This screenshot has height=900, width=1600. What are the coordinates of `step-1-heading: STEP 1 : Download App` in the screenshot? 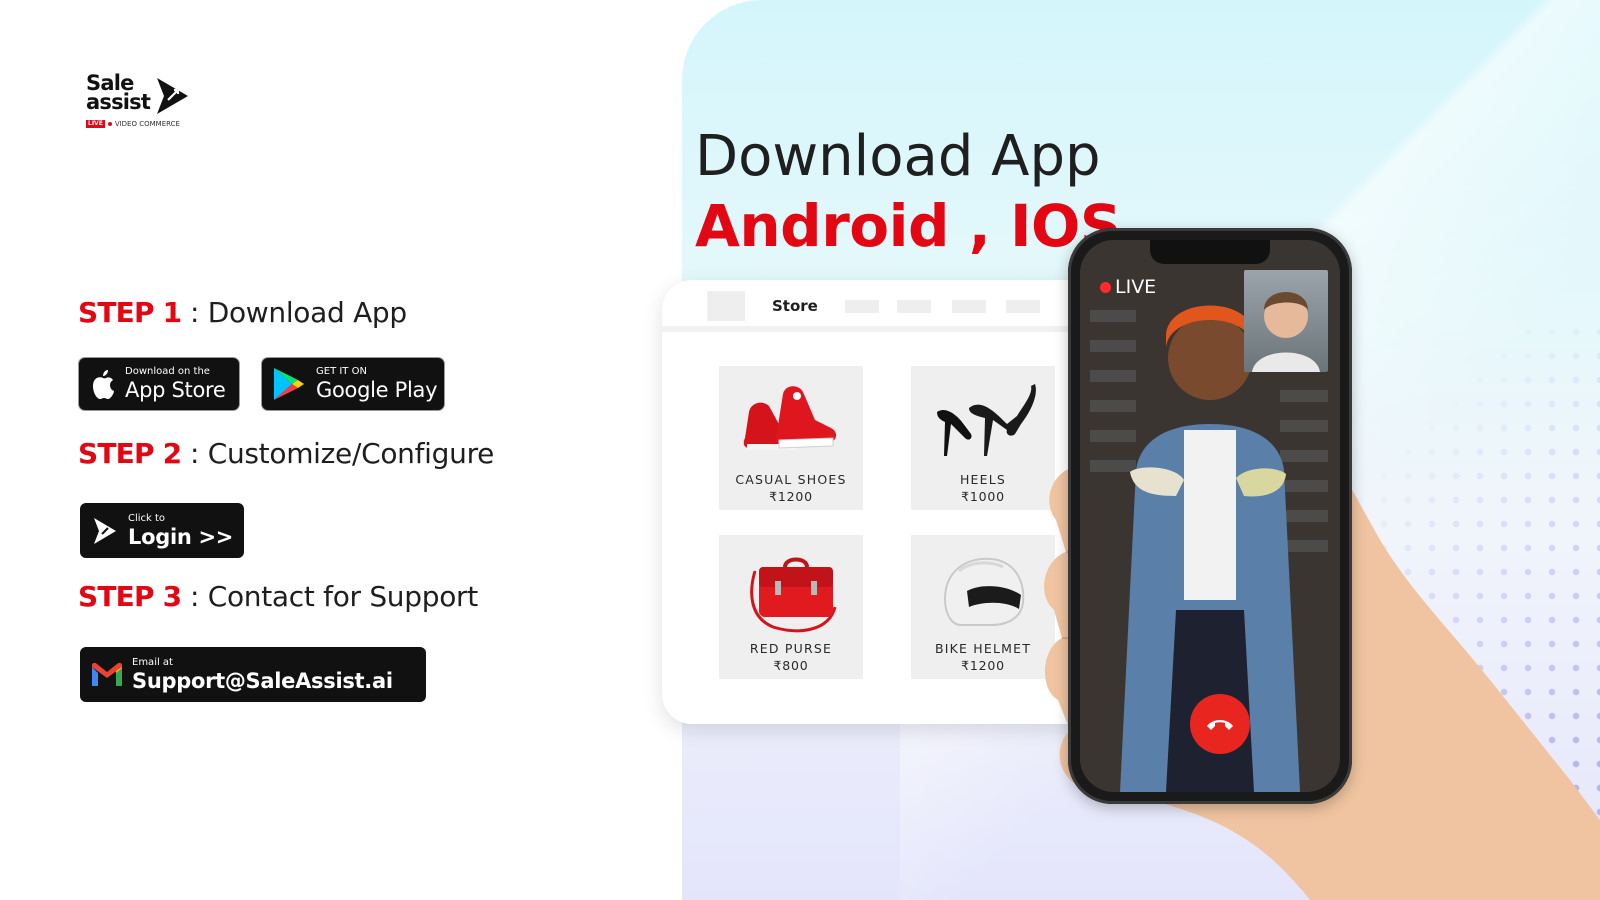 It's located at (242, 312).